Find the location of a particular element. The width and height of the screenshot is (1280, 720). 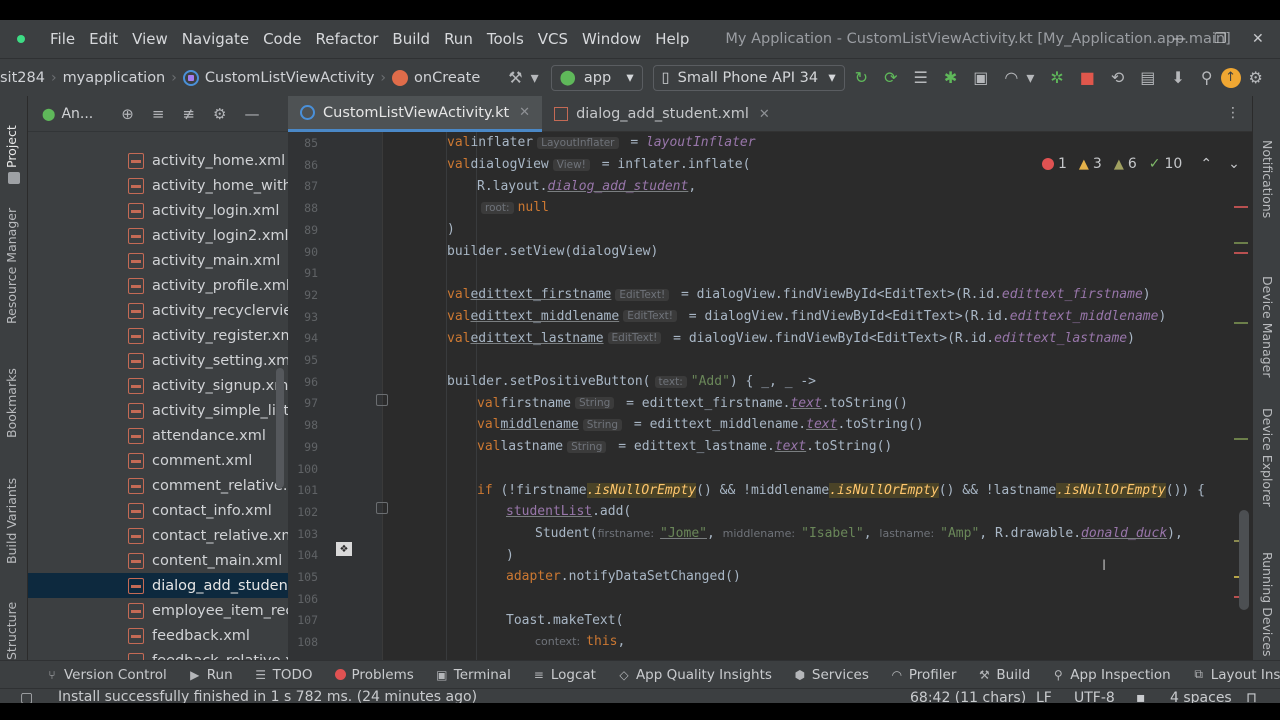

file-tree-item: activity_home_with_fr is located at coordinates (158, 185).